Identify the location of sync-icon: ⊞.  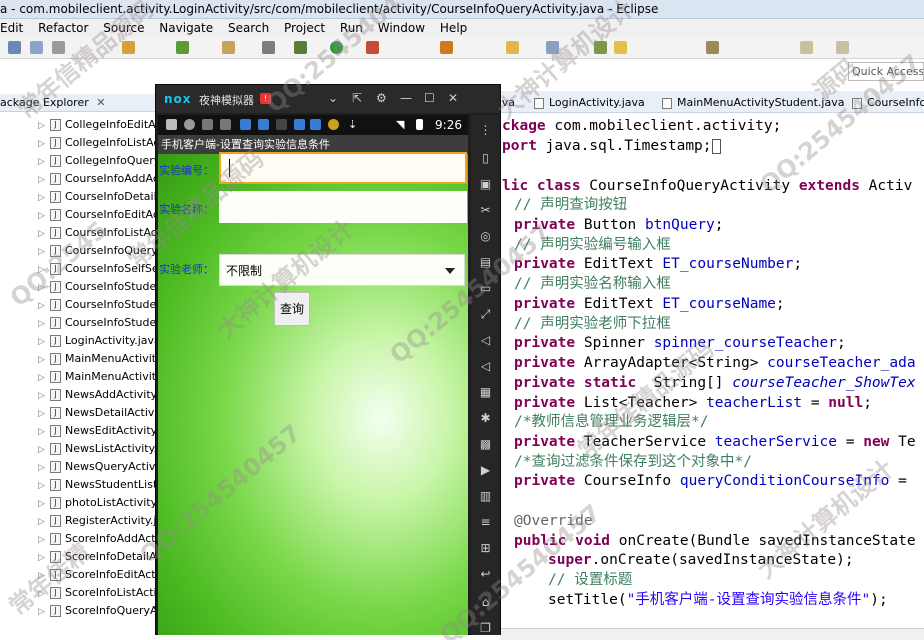
(485, 548).